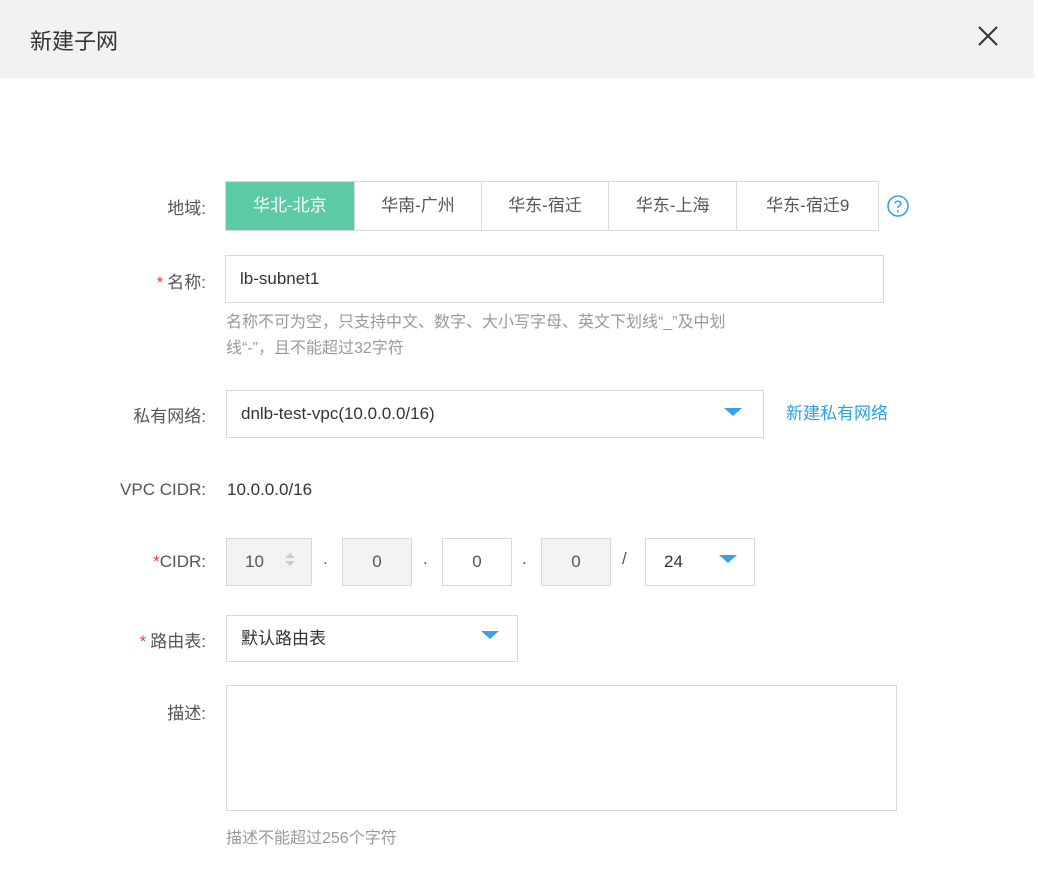 This screenshot has height=878, width=1038. Describe the element at coordinates (103, 639) in the screenshot. I see `route-table-label: * 路由表:` at that location.